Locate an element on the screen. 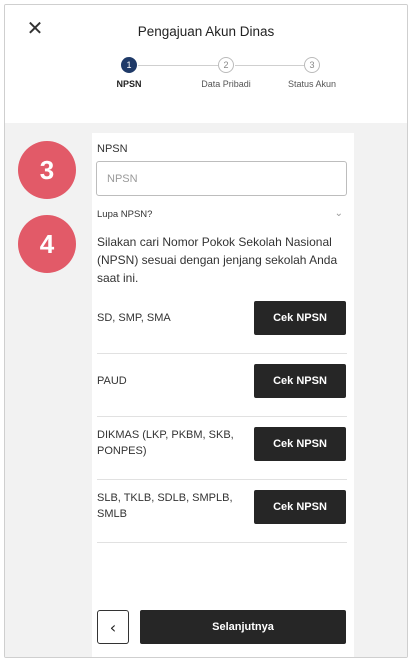  list-item-slb: SLB, TKLB, SDLB, SMPLB, SMLB Cek NPSN is located at coordinates (222, 511).